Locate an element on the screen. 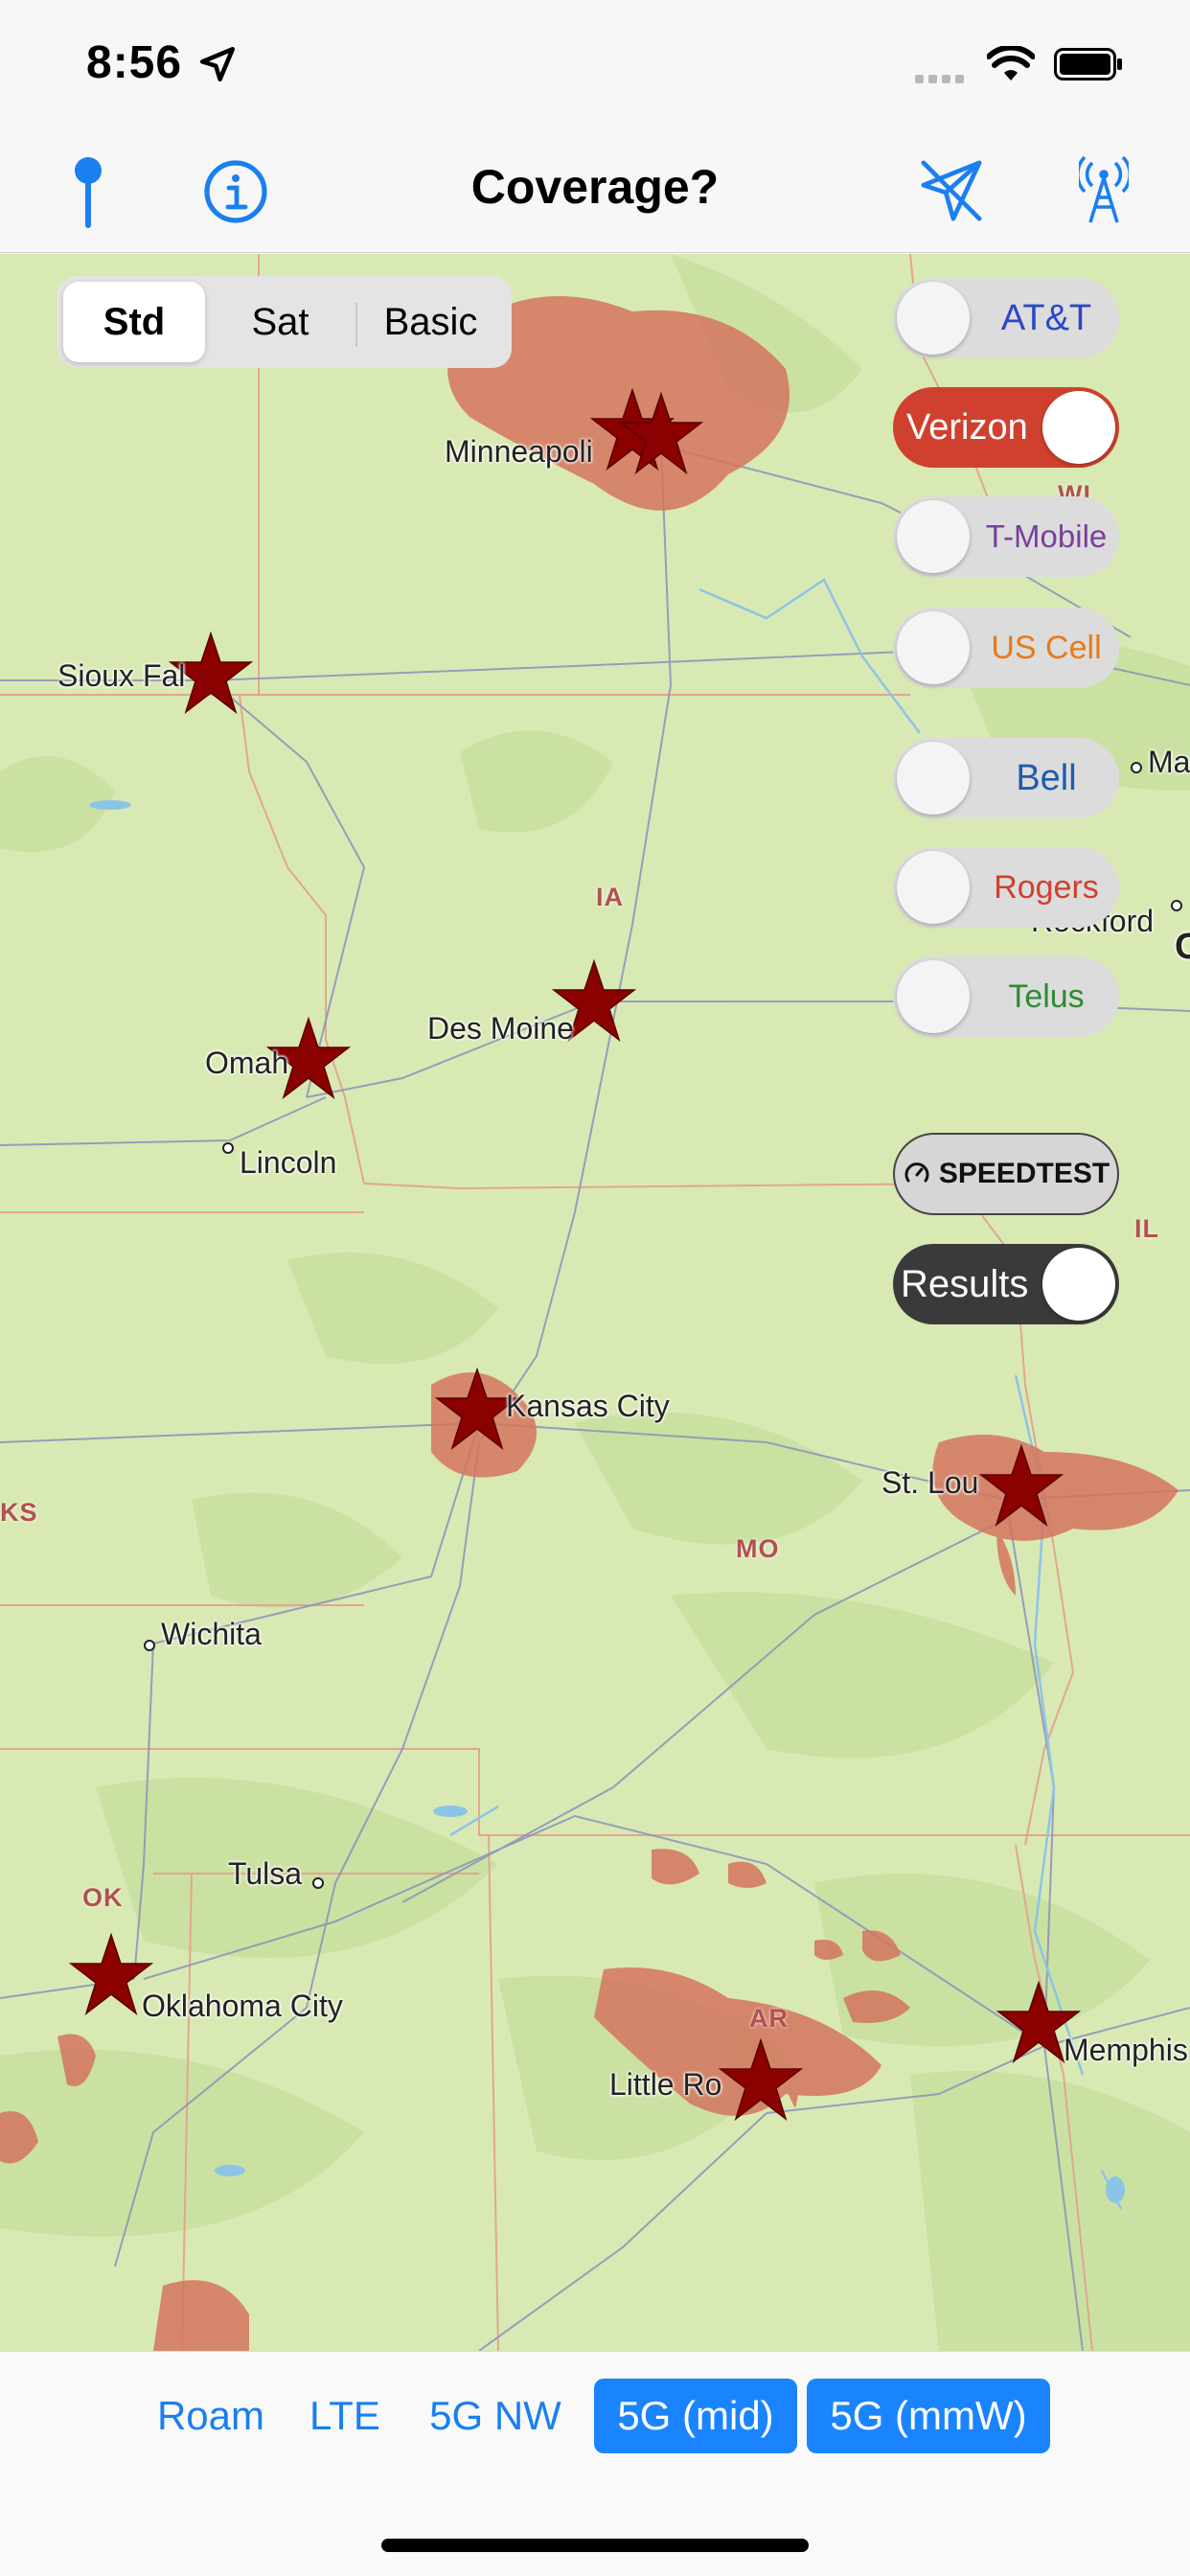  navigation-bar: Coverage? is located at coordinates (595, 189).